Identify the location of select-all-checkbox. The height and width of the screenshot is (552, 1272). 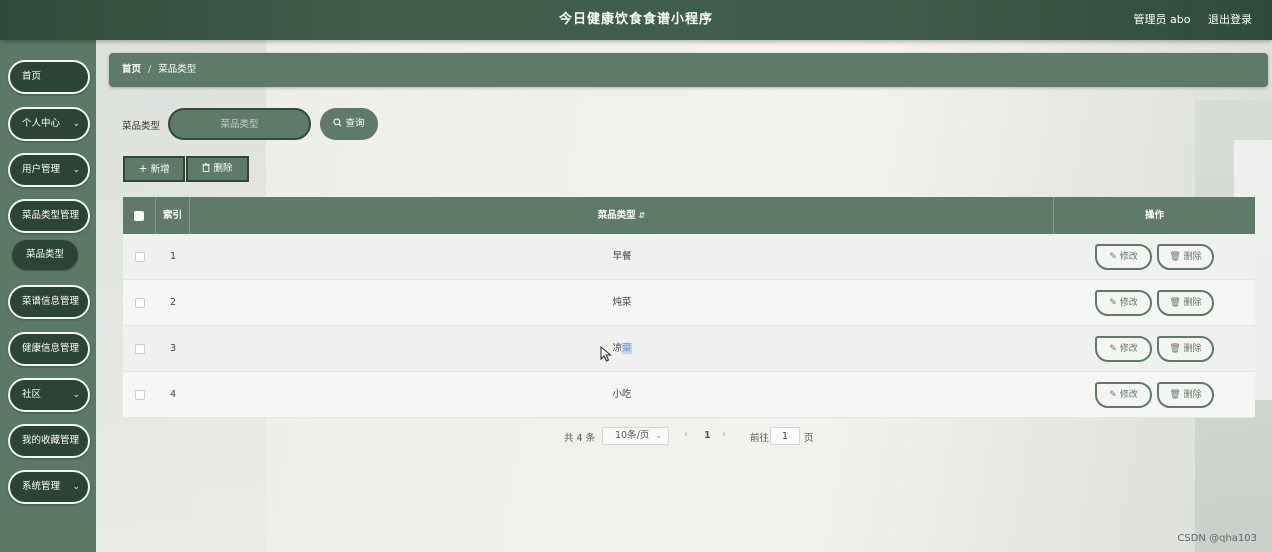
(139, 215).